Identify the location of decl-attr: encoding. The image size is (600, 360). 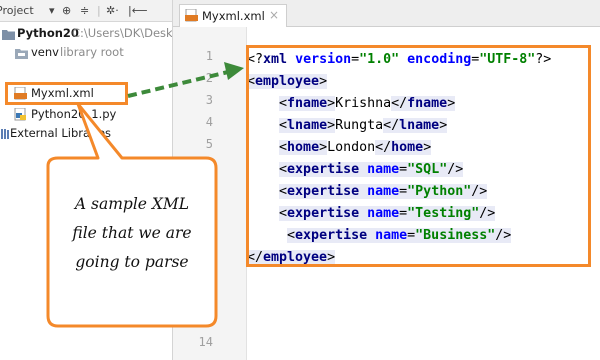
(439, 59).